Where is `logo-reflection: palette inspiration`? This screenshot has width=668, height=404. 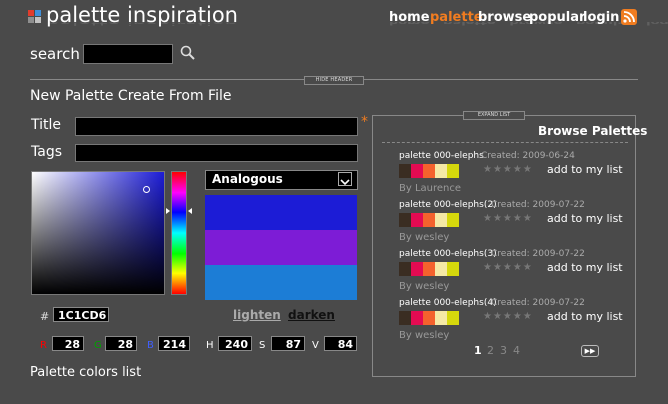 logo-reflection: palette inspiration is located at coordinates (142, 25).